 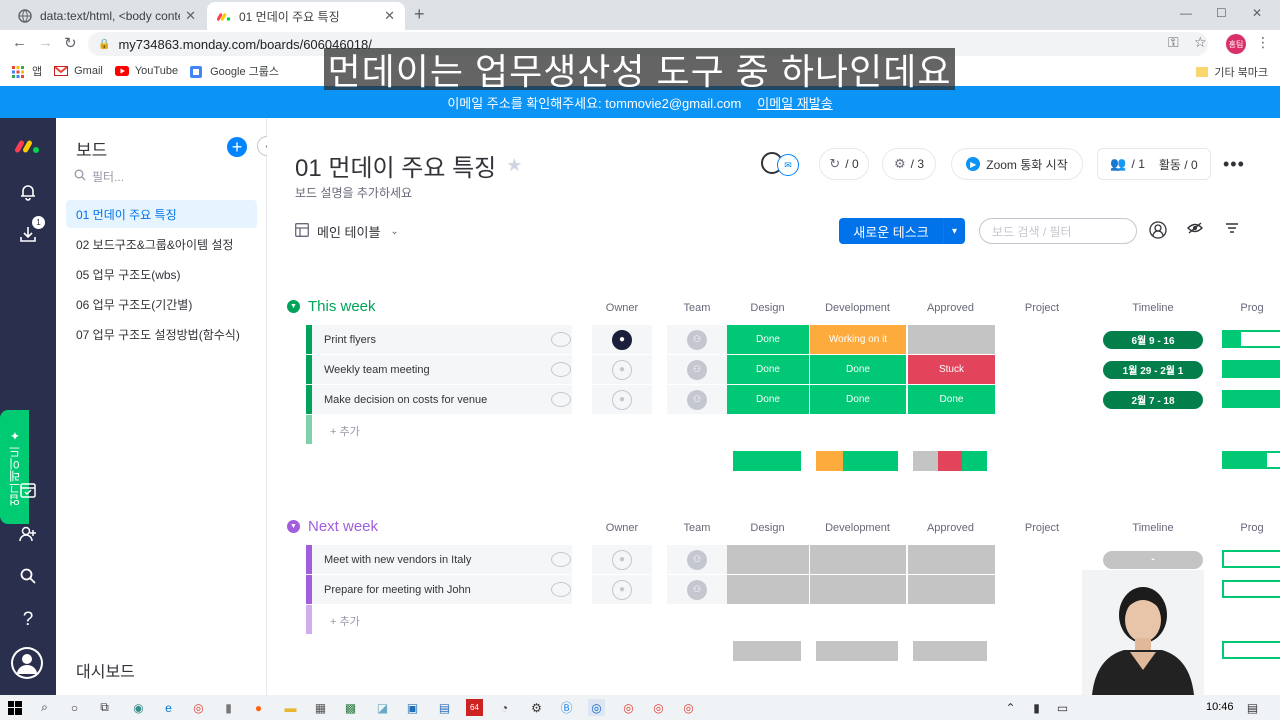 I want to click on edge-icon: e, so click(x=168, y=707).